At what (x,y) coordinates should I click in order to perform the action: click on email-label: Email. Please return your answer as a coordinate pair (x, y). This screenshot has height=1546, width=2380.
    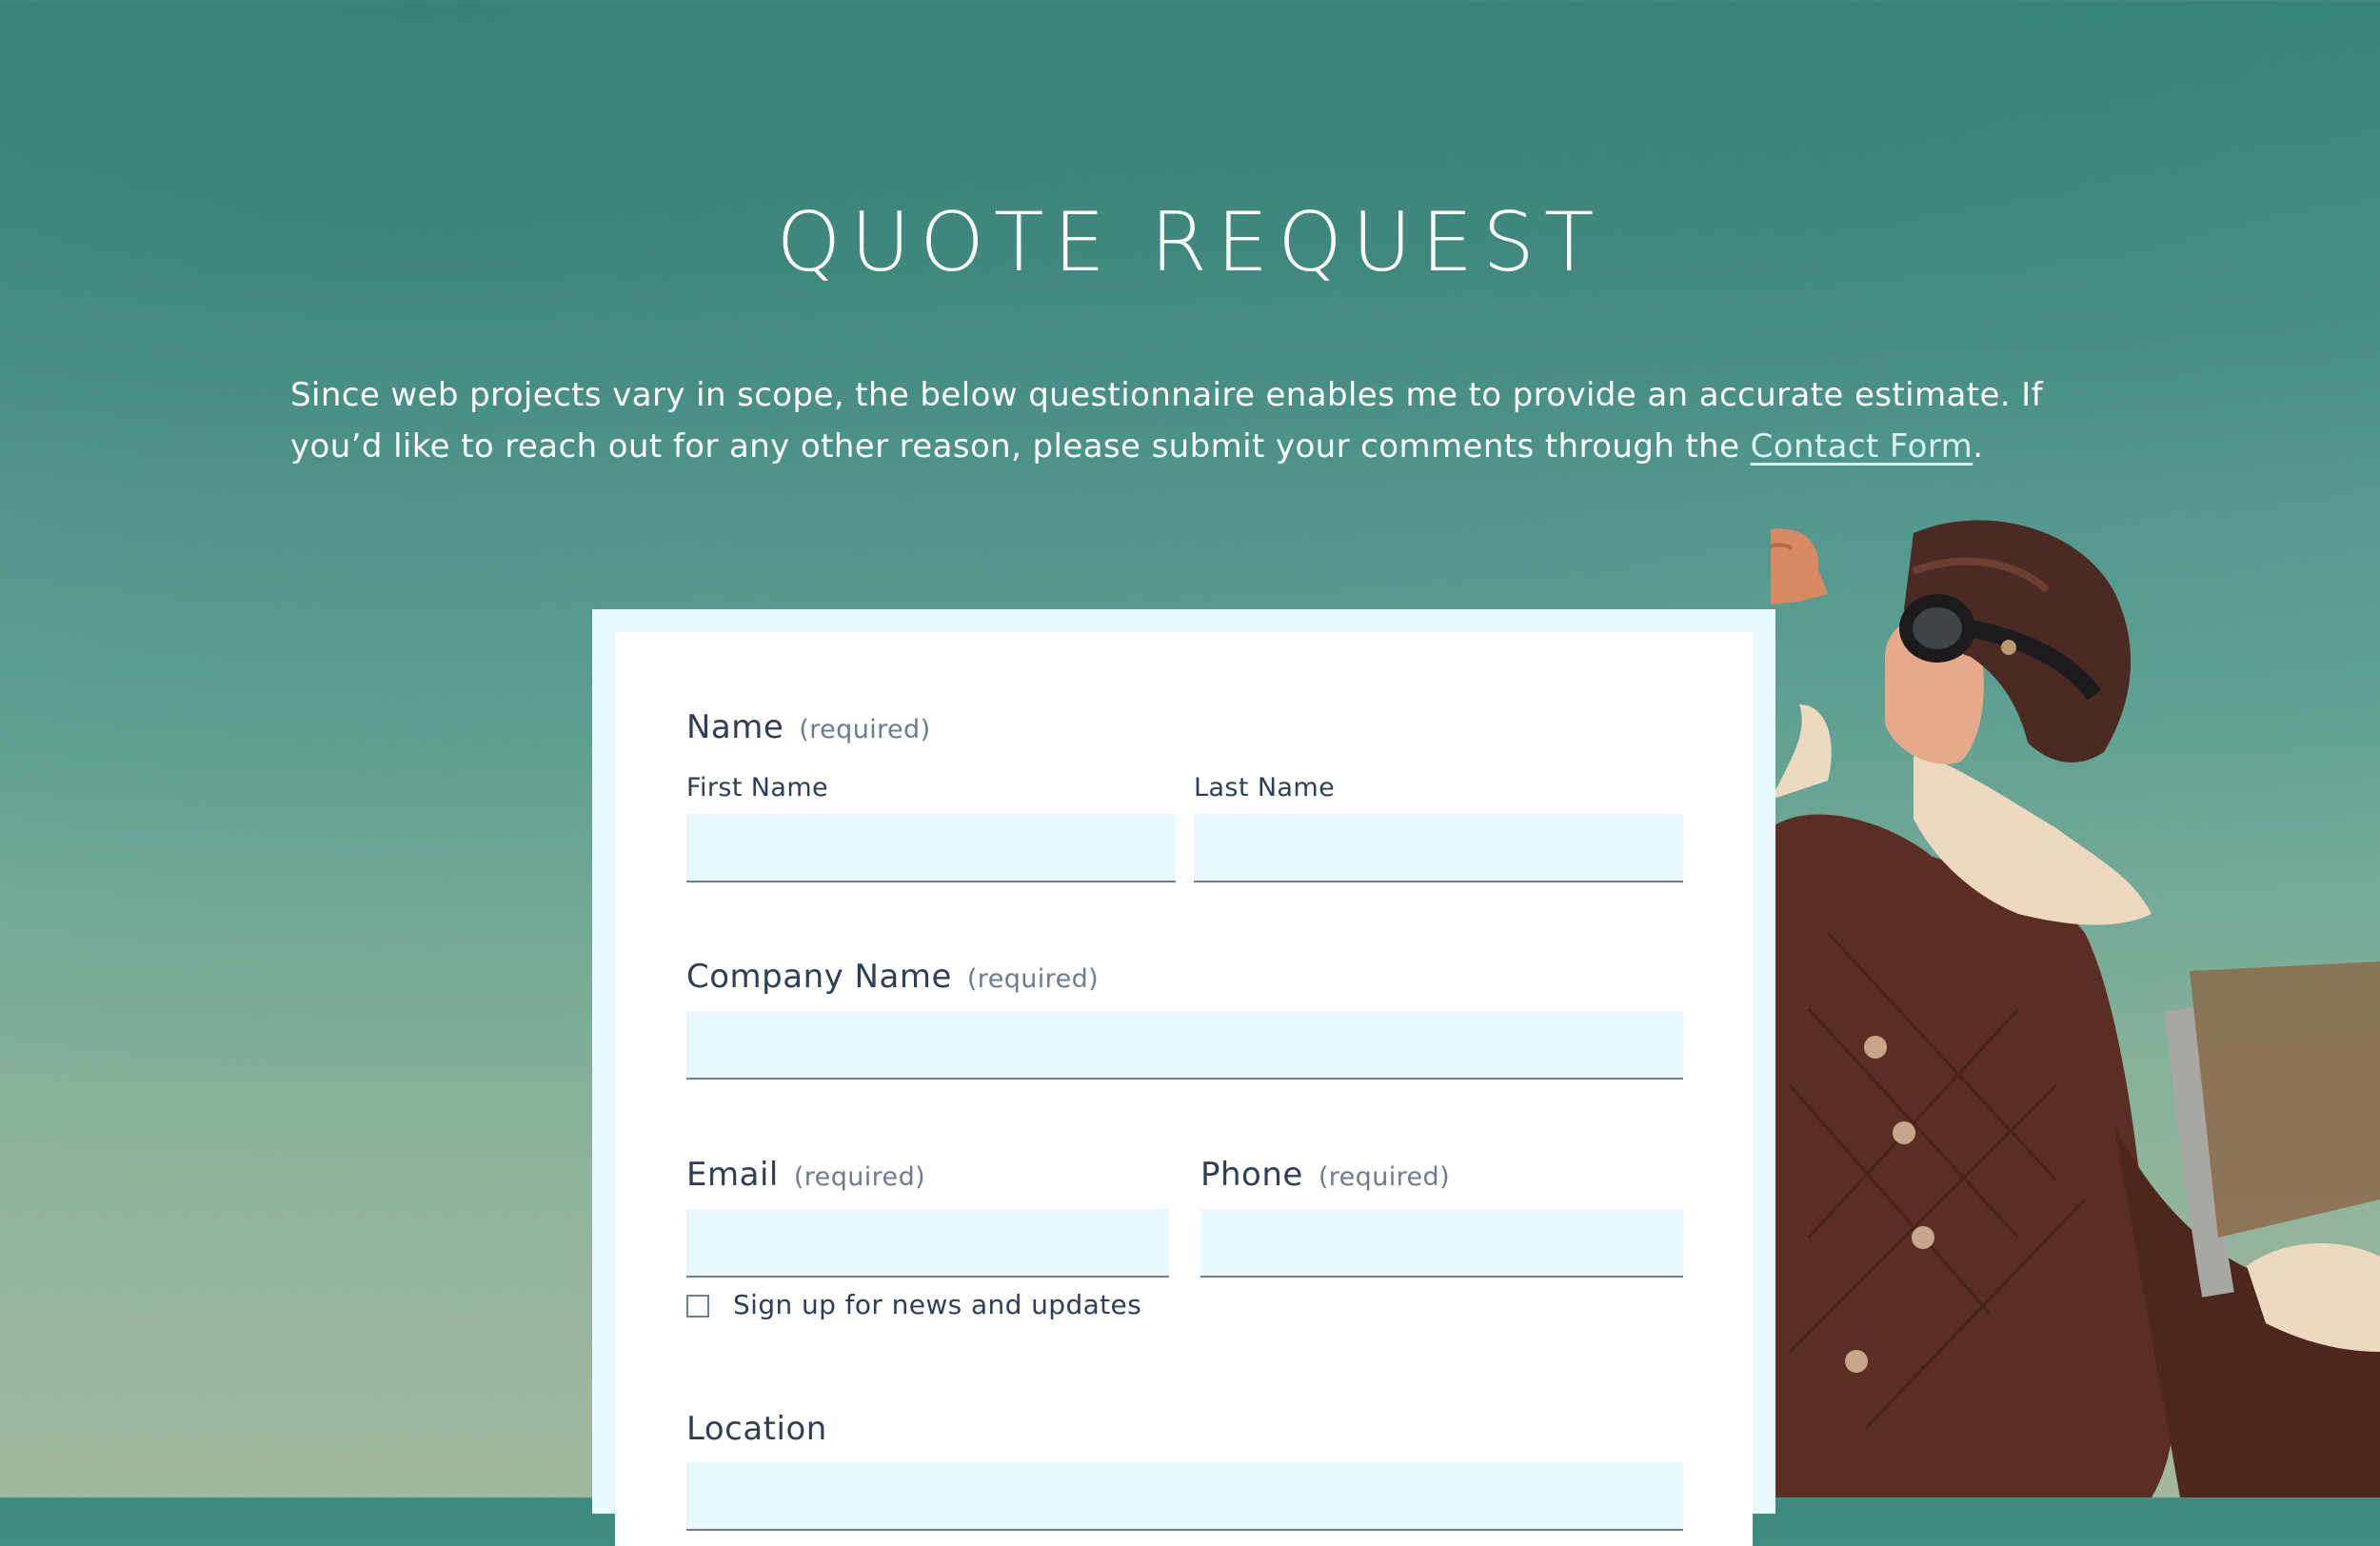
    Looking at the image, I should click on (732, 1175).